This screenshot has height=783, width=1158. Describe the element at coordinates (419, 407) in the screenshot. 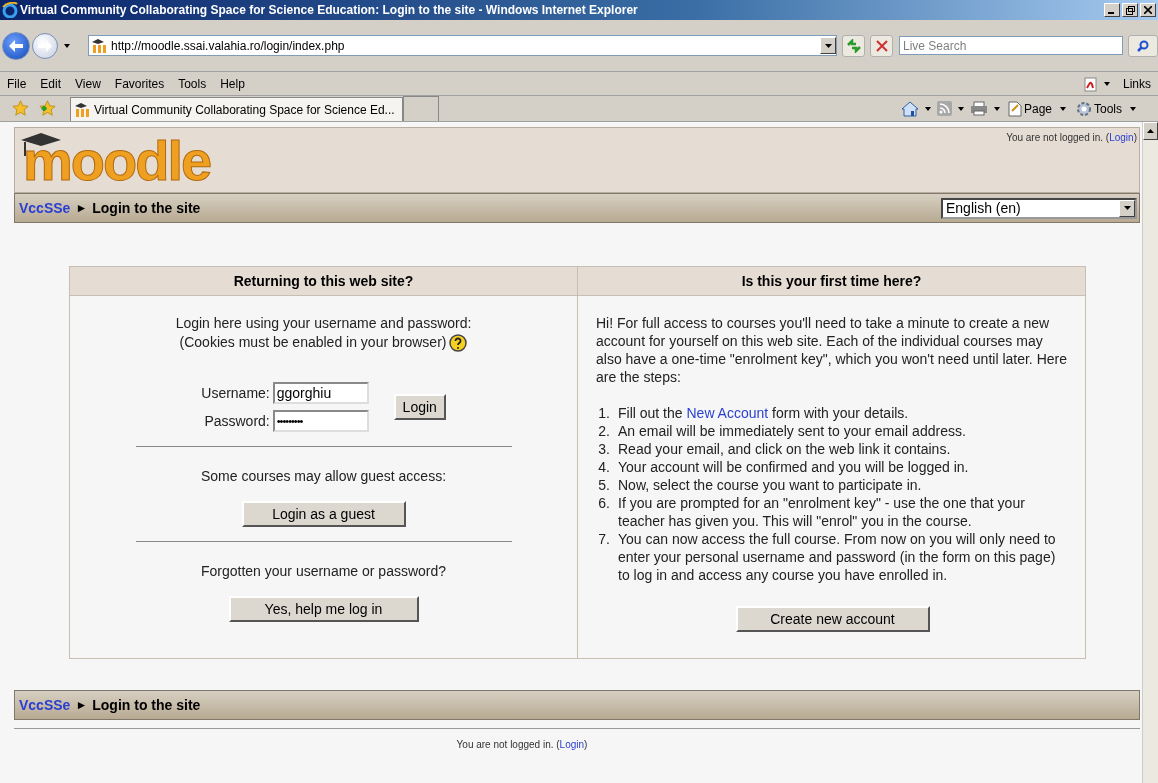

I see `login-button: Login` at that location.